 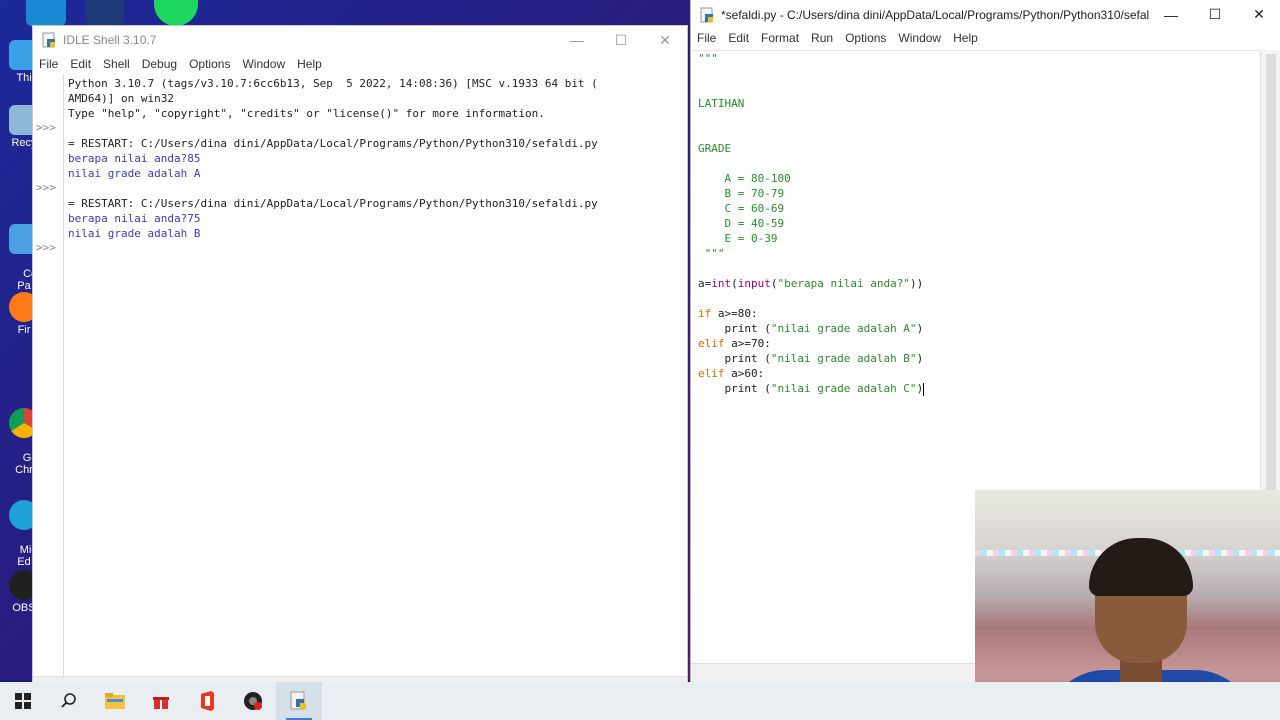 What do you see at coordinates (734, 313) in the screenshot?
I see `code-token: a>=80:` at bounding box center [734, 313].